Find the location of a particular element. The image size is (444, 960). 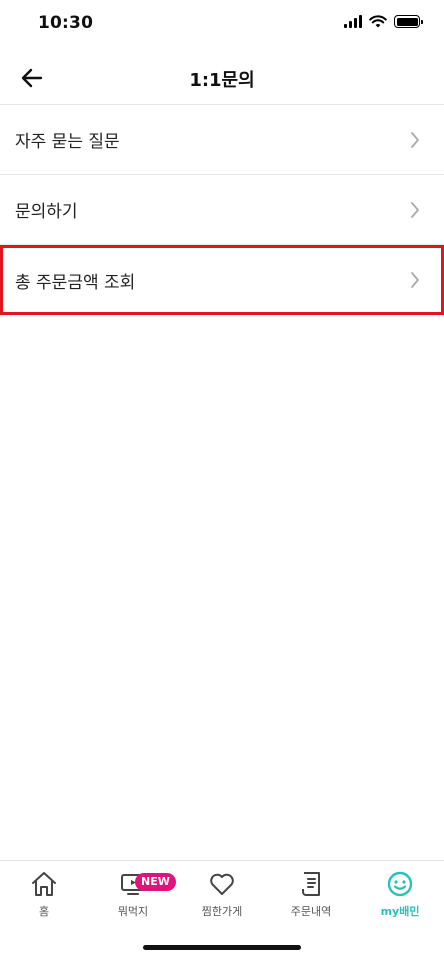

tab-favorites: 찜한가게 is located at coordinates (222, 899).